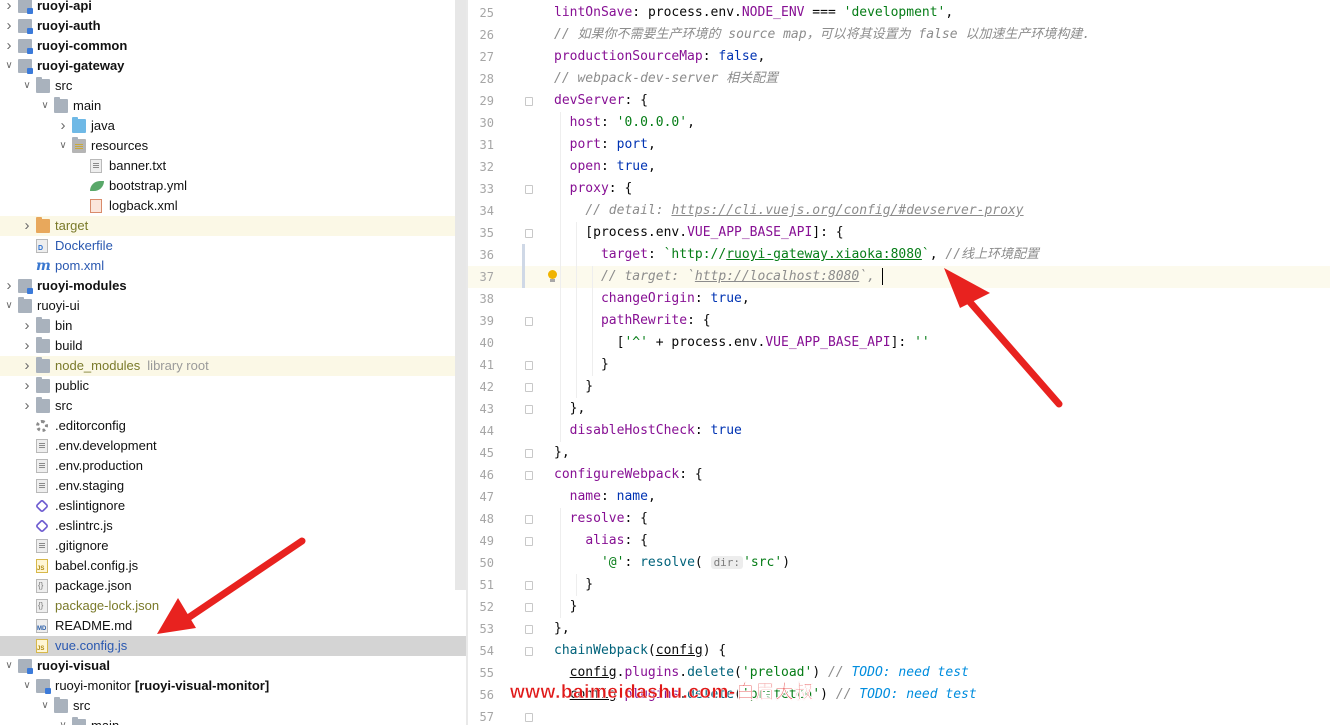  Describe the element at coordinates (552, 276) in the screenshot. I see `lightbulb-icon` at that location.